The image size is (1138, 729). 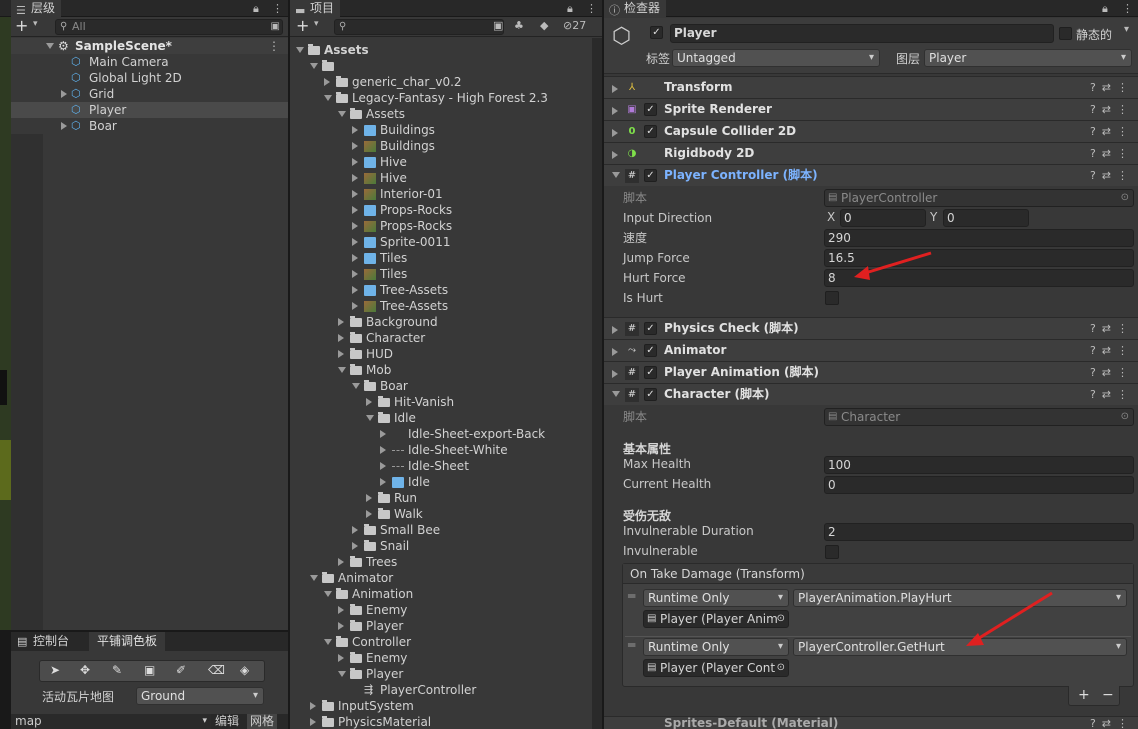 I want to click on project-item: Idle-Sheet-export-Back, so click(x=440, y=434).